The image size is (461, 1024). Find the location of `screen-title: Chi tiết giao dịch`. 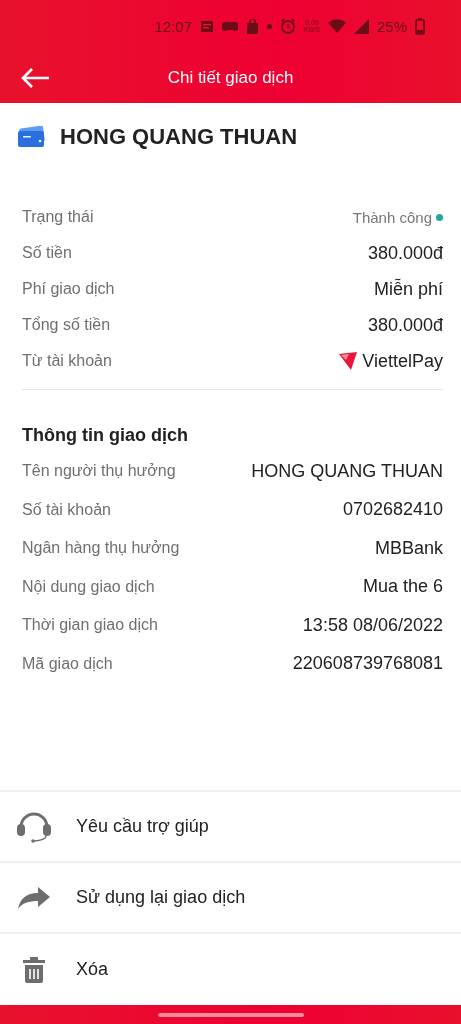

screen-title: Chi tiết giao dịch is located at coordinates (230, 77).